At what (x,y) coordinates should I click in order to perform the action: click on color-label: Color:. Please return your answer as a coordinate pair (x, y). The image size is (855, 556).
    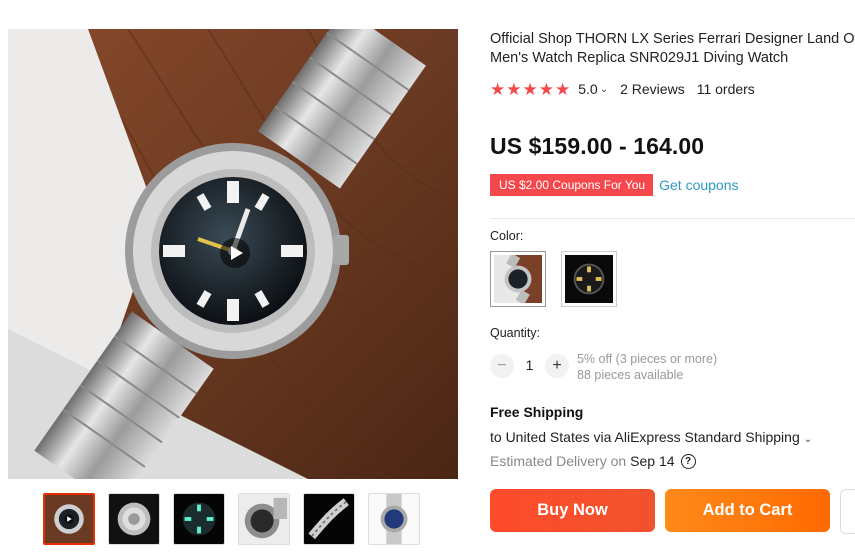
    Looking at the image, I should click on (507, 236).